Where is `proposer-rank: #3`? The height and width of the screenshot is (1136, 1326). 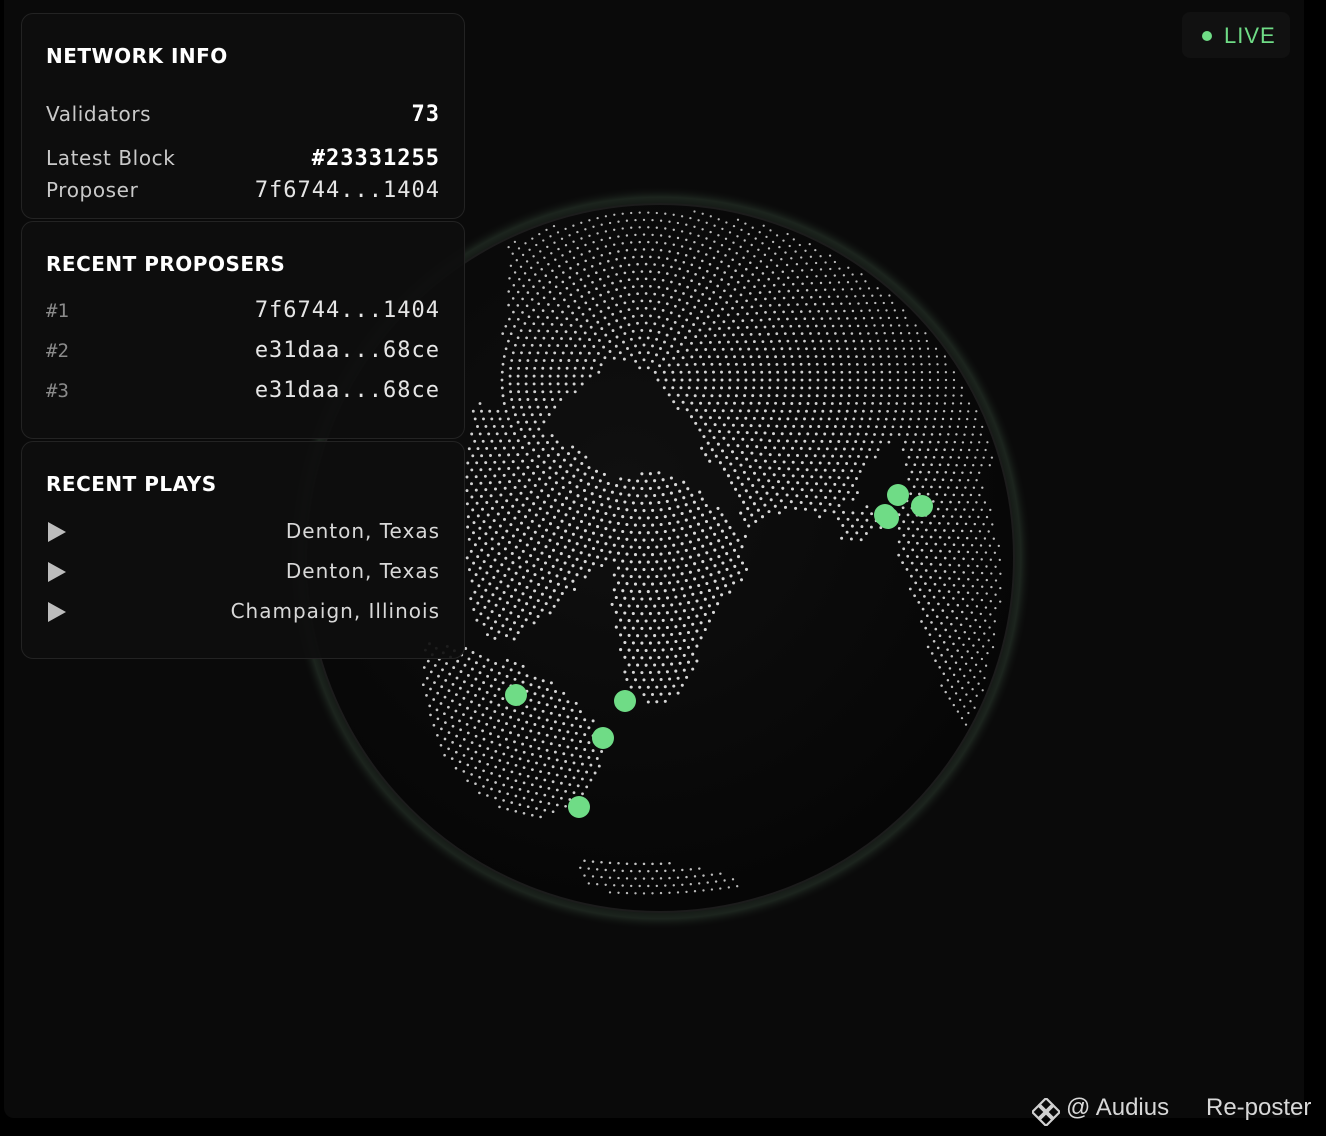 proposer-rank: #3 is located at coordinates (57, 391).